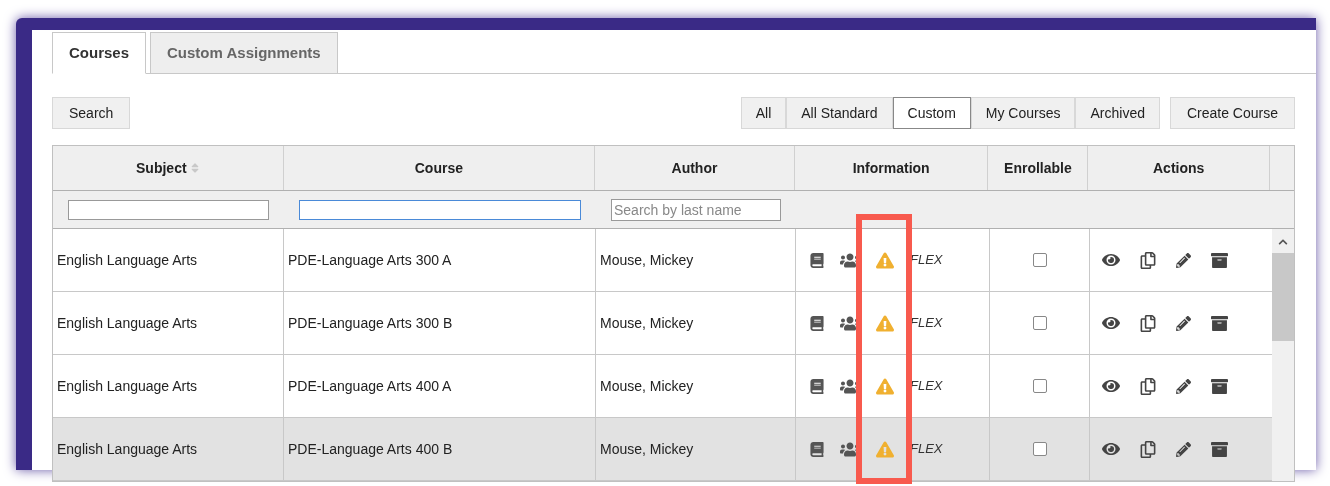 The width and height of the screenshot is (1330, 486). I want to click on column-header: Enrollable, so click(1038, 168).